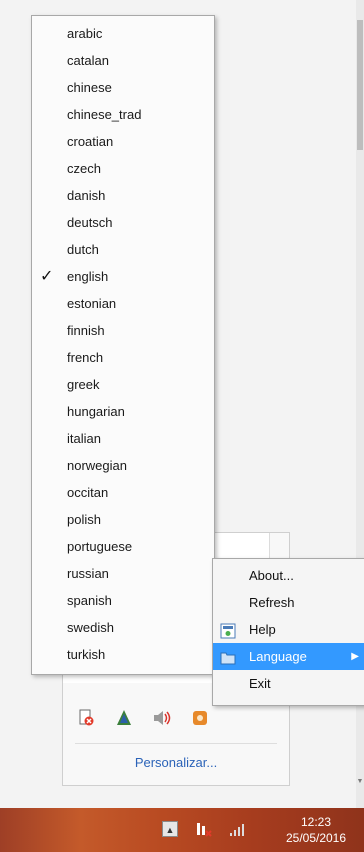 Image resolution: width=364 pixels, height=852 pixels. Describe the element at coordinates (89, 87) in the screenshot. I see `language-item-label: chinese` at that location.